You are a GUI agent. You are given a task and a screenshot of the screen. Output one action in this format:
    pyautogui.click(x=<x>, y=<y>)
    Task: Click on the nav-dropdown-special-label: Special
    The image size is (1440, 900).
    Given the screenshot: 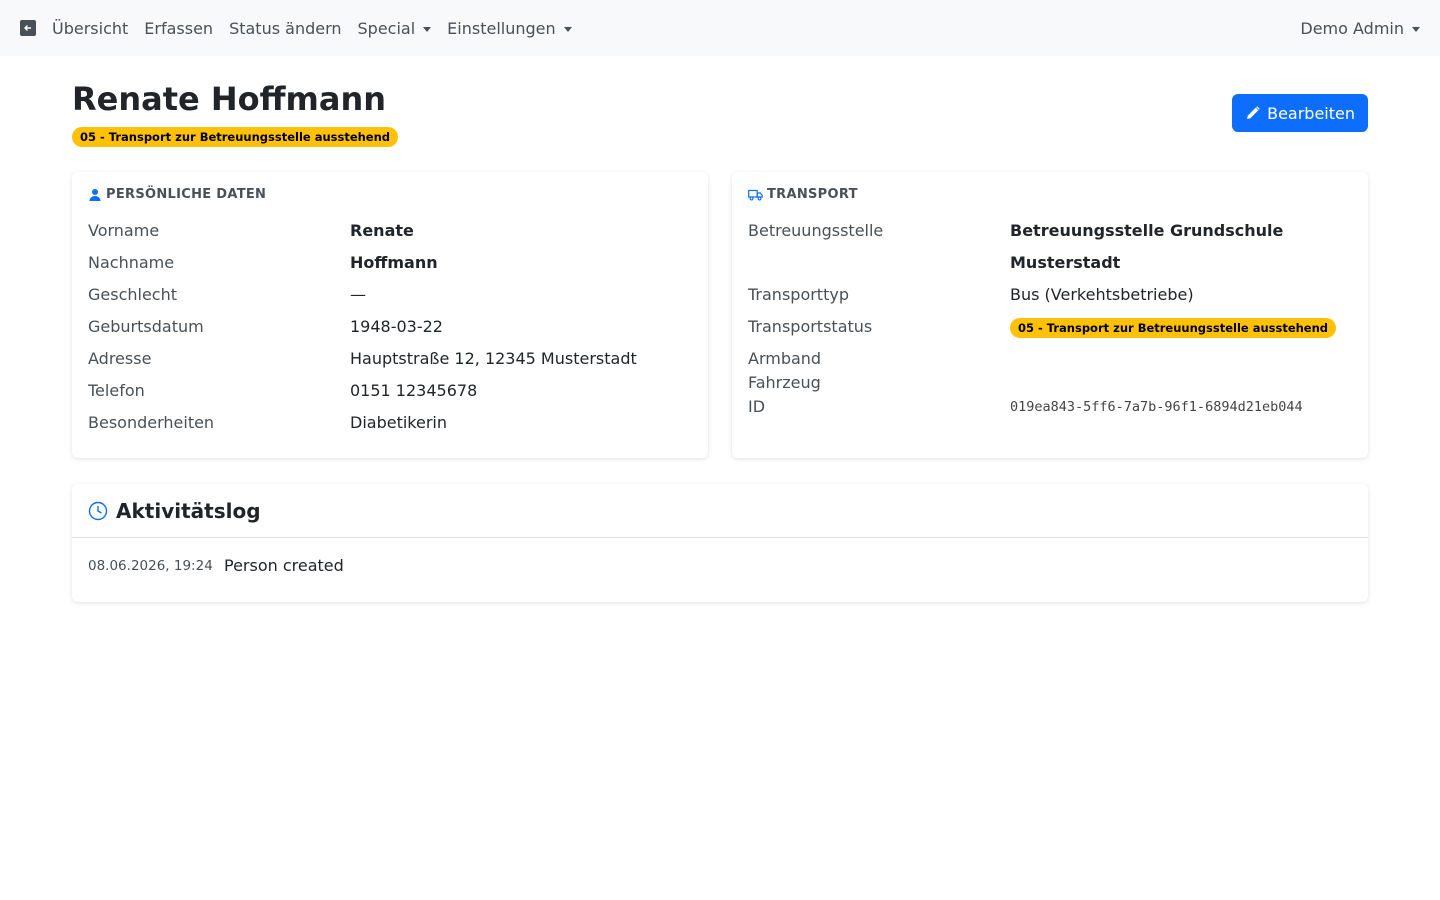 What is the action you would take?
    pyautogui.click(x=386, y=28)
    